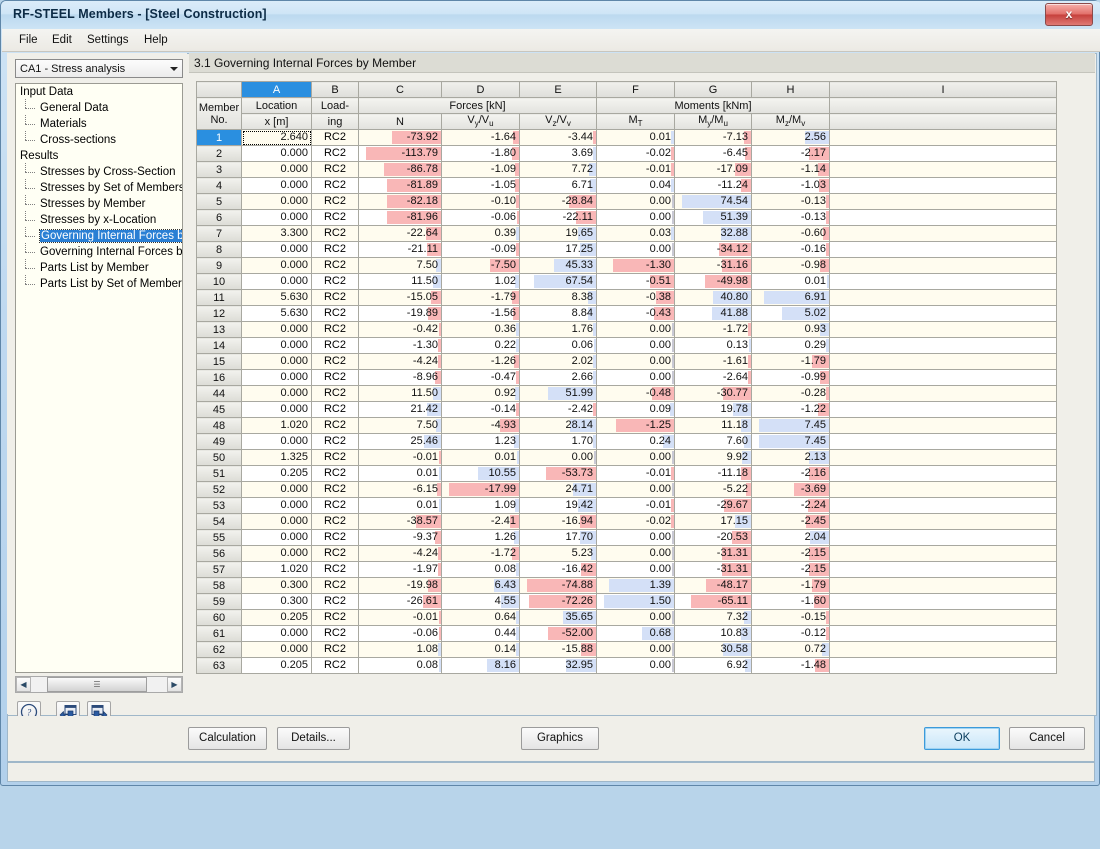 This screenshot has width=1100, height=849. I want to click on cell-vy: -0.09, so click(480, 249).